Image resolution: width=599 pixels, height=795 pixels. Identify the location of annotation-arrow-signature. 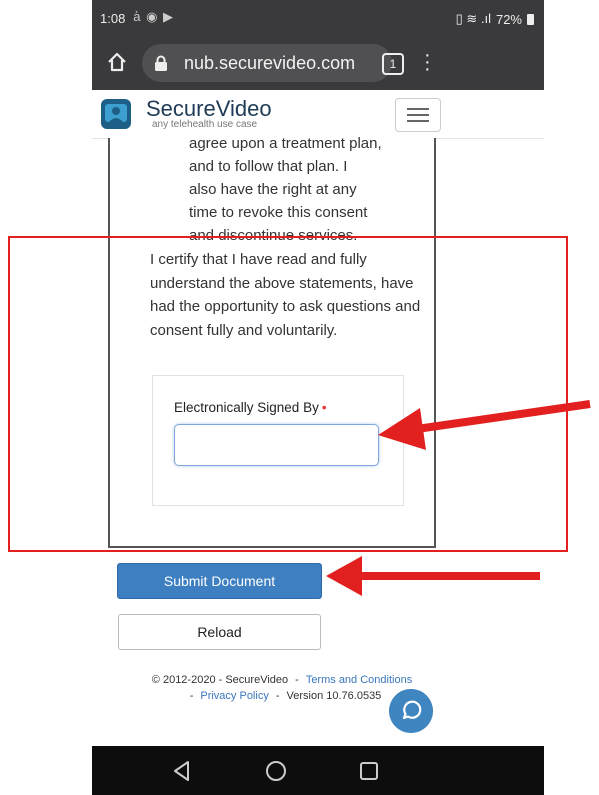
(484, 425).